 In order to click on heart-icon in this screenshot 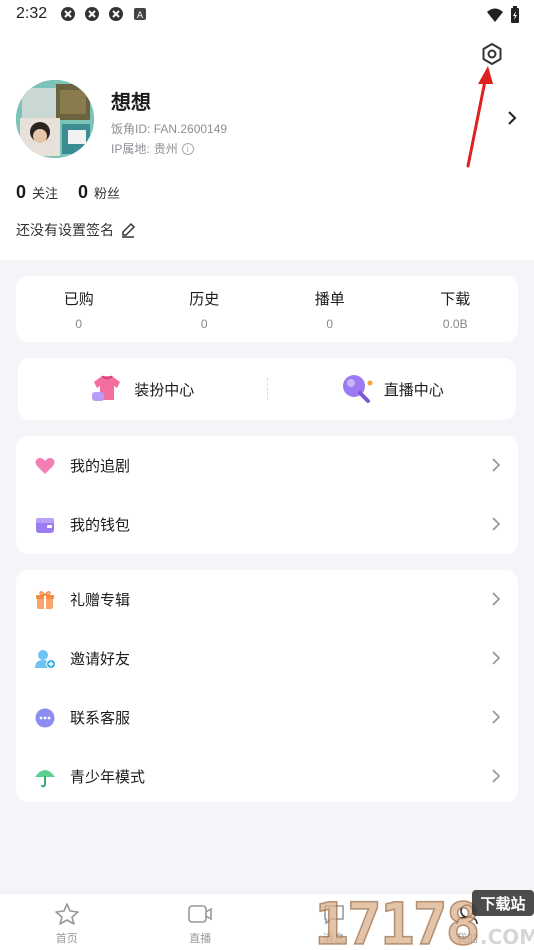, I will do `click(45, 465)`.